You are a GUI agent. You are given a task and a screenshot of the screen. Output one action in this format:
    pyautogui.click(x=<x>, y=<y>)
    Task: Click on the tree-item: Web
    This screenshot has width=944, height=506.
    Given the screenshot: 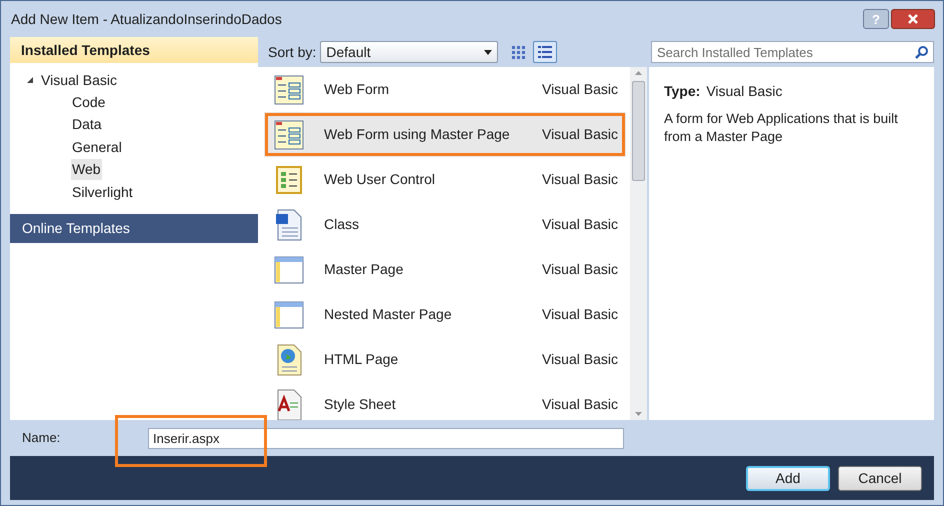 What is the action you would take?
    pyautogui.click(x=86, y=169)
    